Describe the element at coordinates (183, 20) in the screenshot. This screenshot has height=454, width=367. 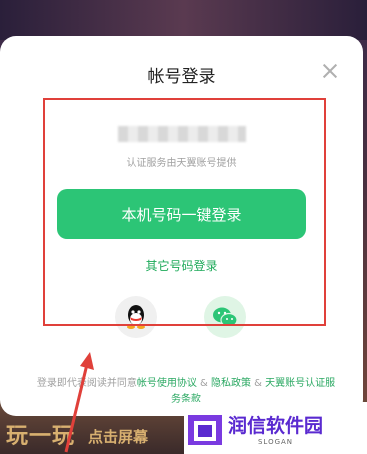
I see `background-top` at that location.